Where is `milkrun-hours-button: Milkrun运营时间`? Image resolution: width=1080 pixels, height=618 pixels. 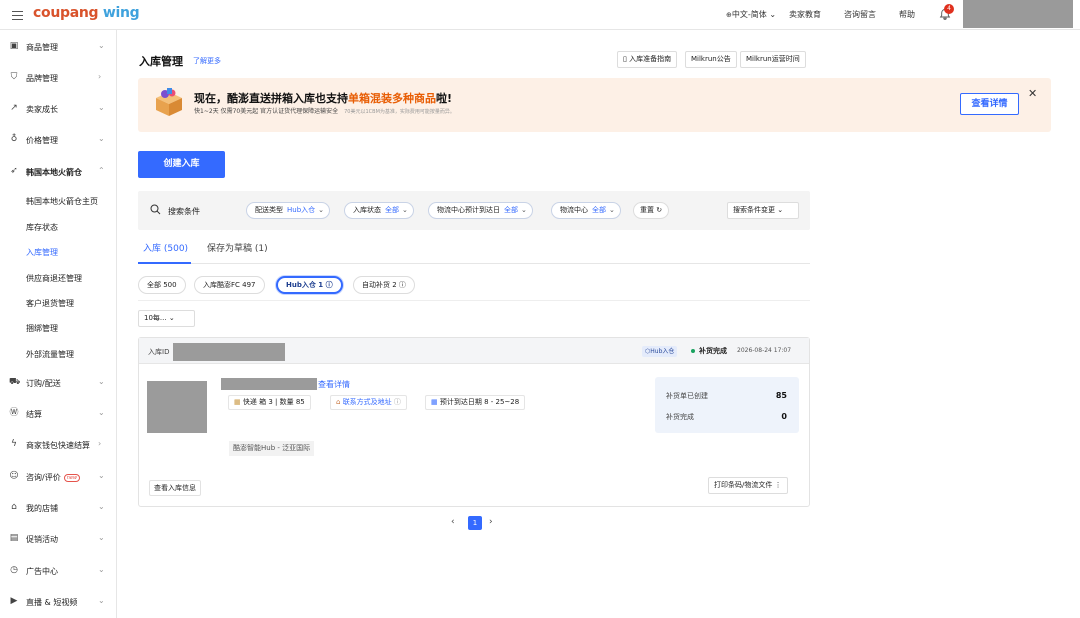
milkrun-hours-button: Milkrun运营时间 is located at coordinates (773, 59).